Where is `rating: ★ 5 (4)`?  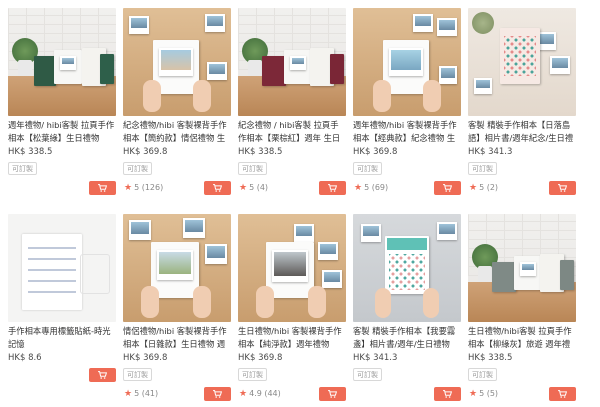
rating: ★ 5 (4) is located at coordinates (253, 188).